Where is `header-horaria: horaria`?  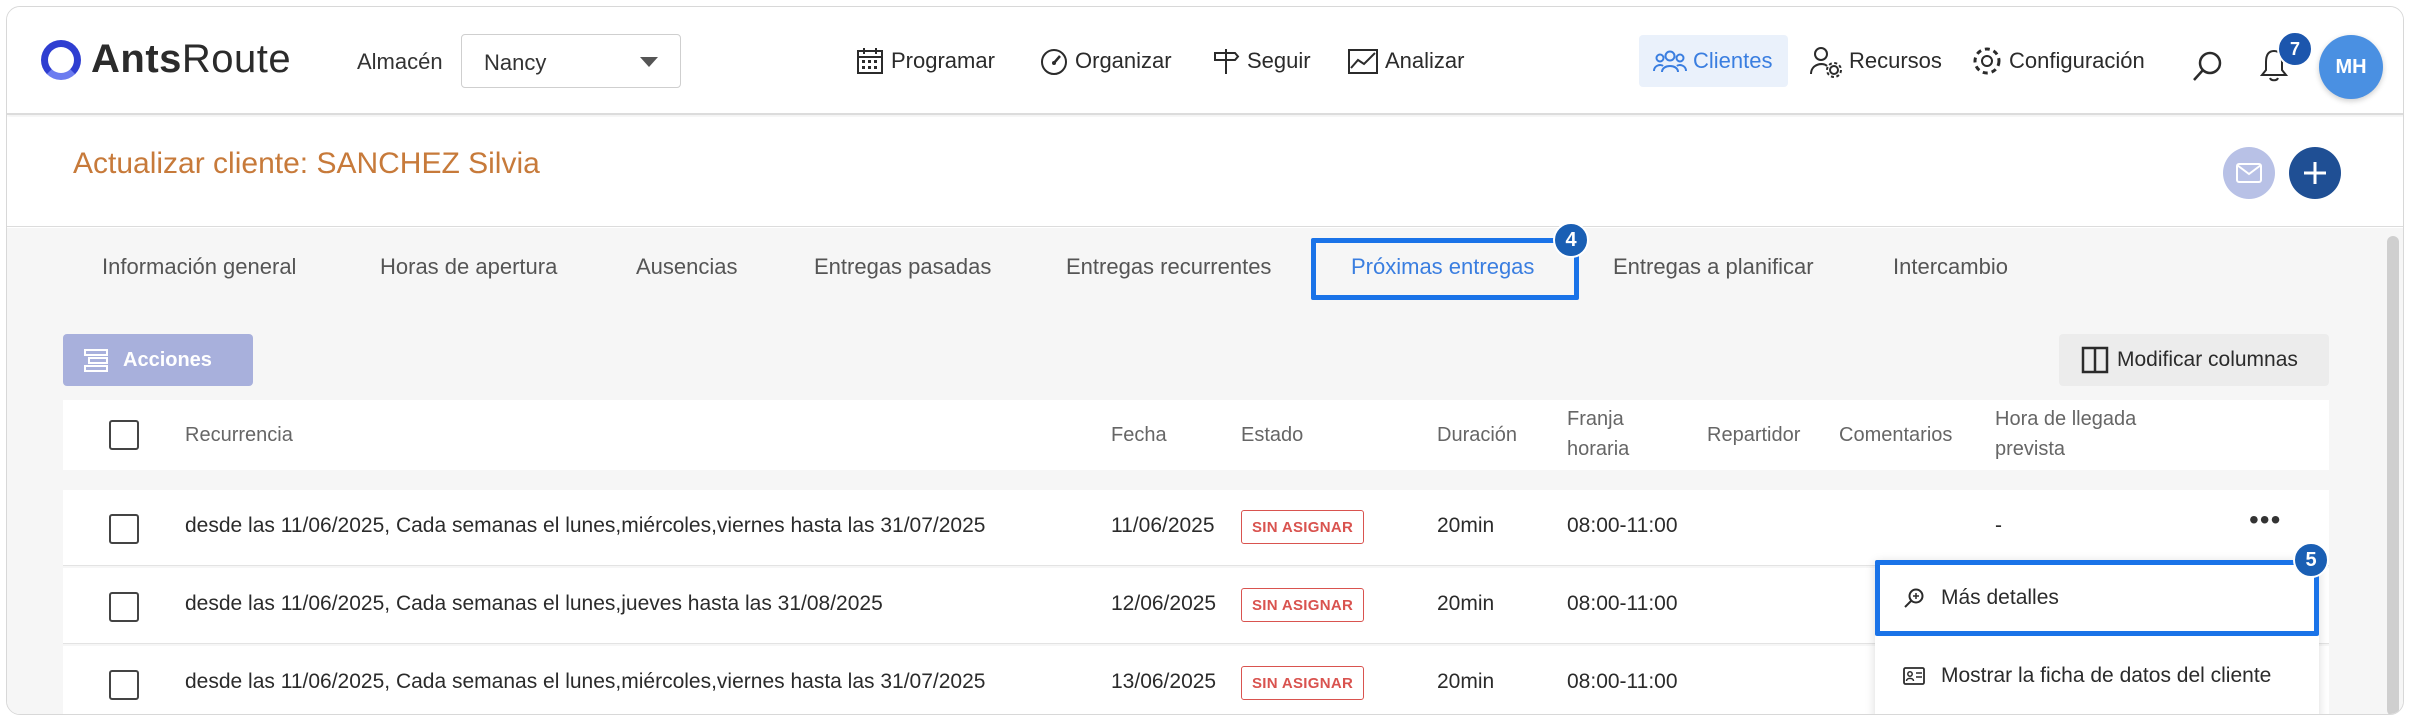 header-horaria: horaria is located at coordinates (1598, 449).